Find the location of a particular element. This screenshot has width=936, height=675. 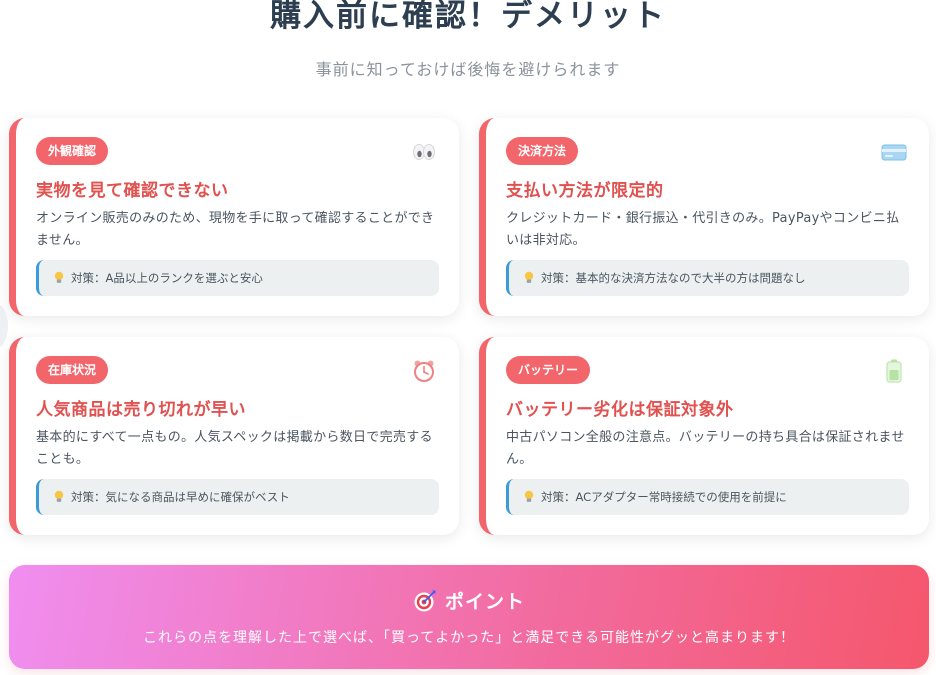

card-tag: 決済方法 is located at coordinates (542, 151).